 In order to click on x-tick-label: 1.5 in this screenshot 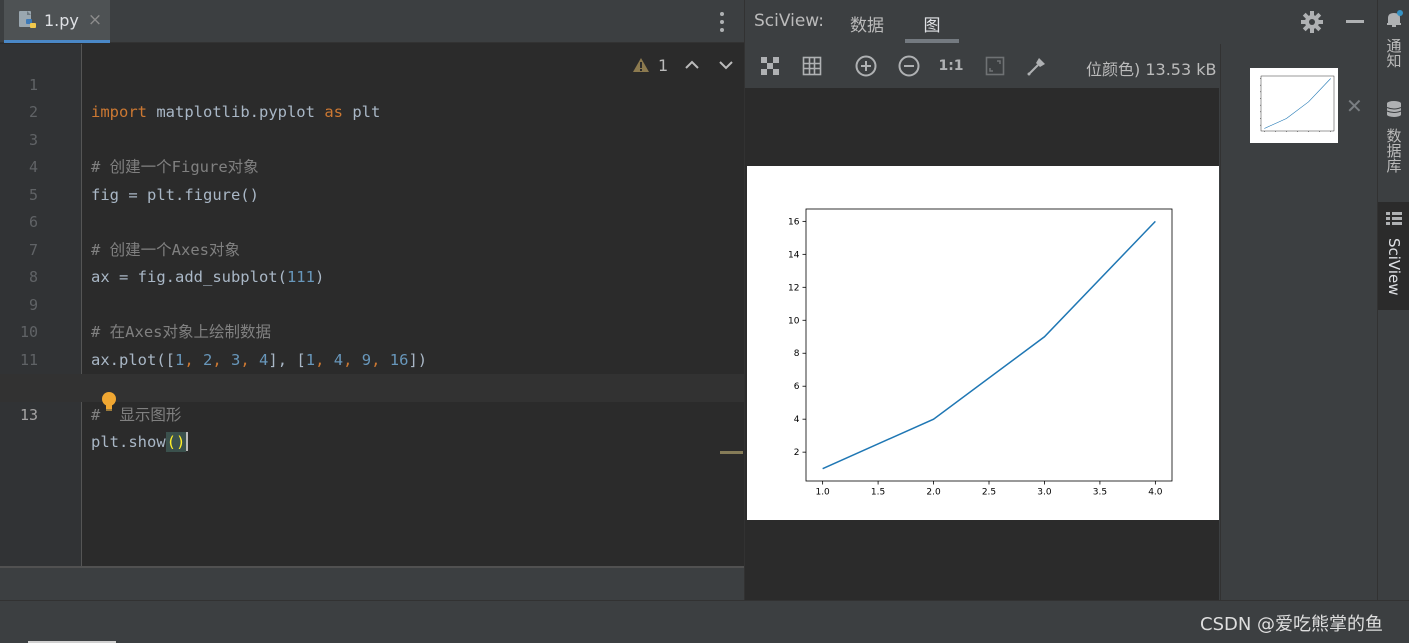, I will do `click(878, 493)`.